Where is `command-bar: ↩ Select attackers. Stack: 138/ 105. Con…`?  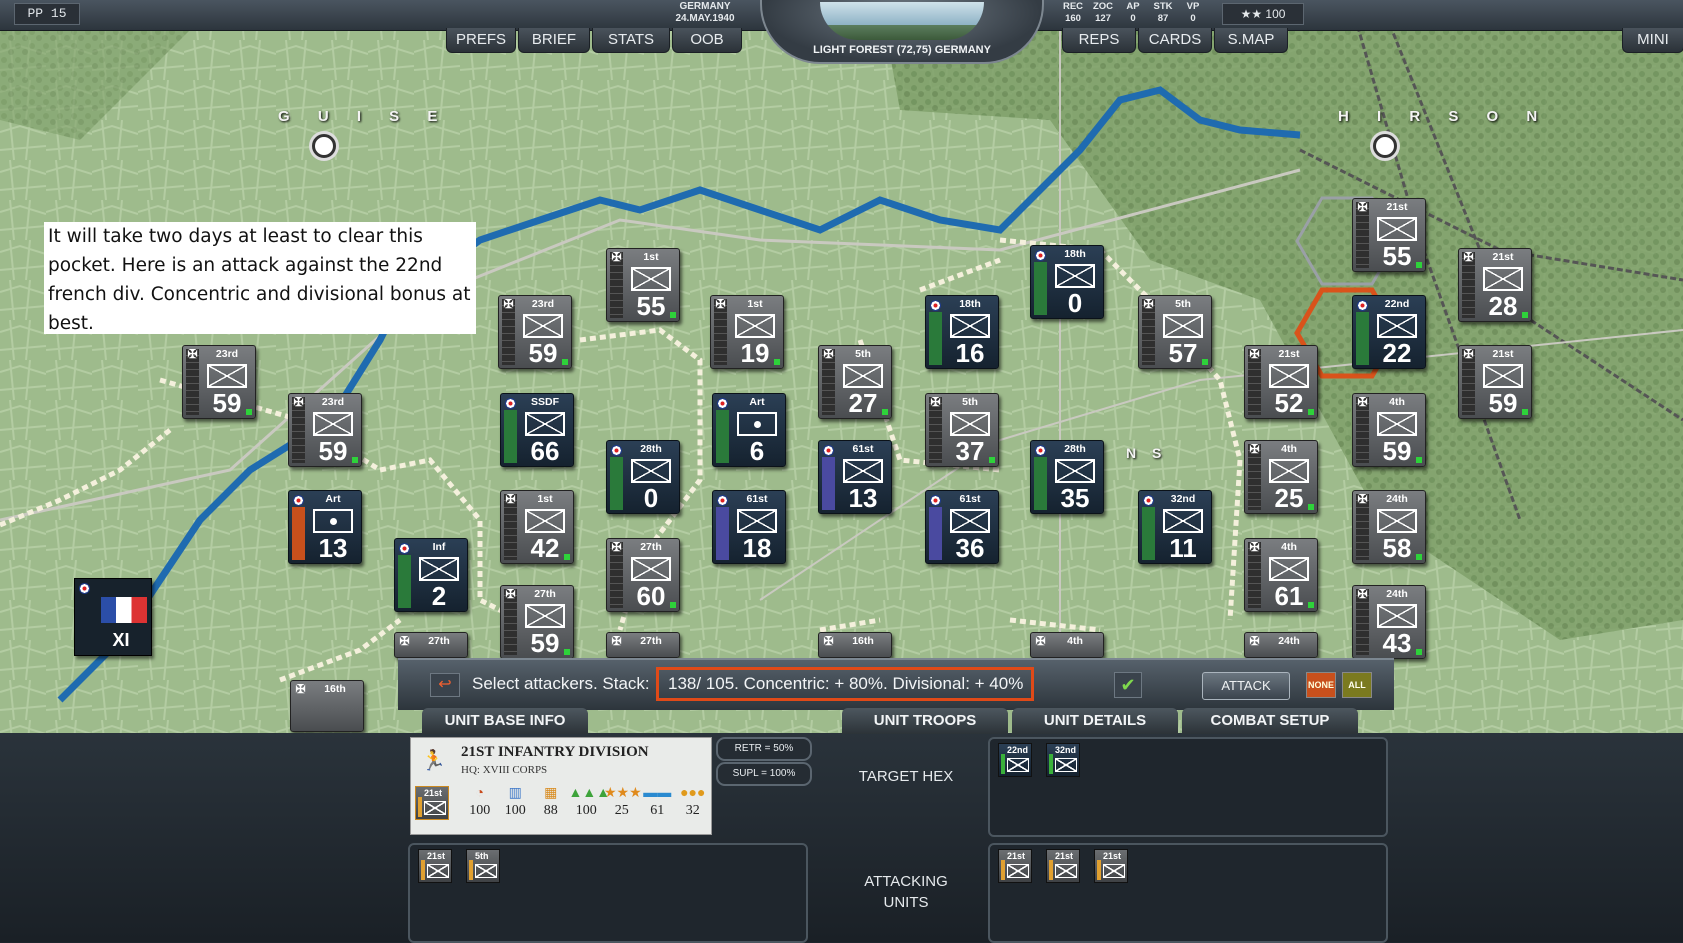
command-bar: ↩ Select attackers. Stack: 138/ 105. Con… is located at coordinates (896, 684).